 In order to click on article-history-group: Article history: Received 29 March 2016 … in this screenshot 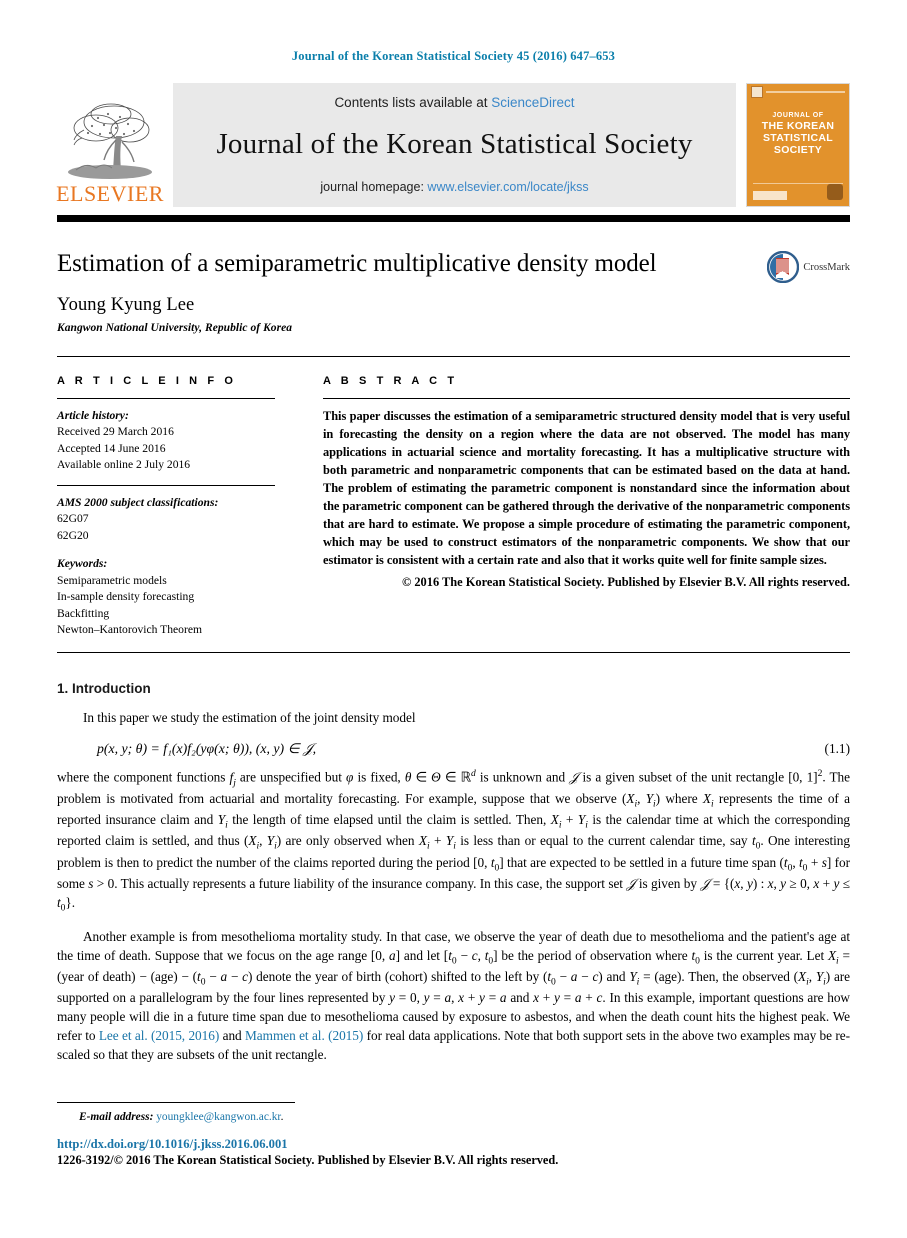, I will do `click(166, 441)`.